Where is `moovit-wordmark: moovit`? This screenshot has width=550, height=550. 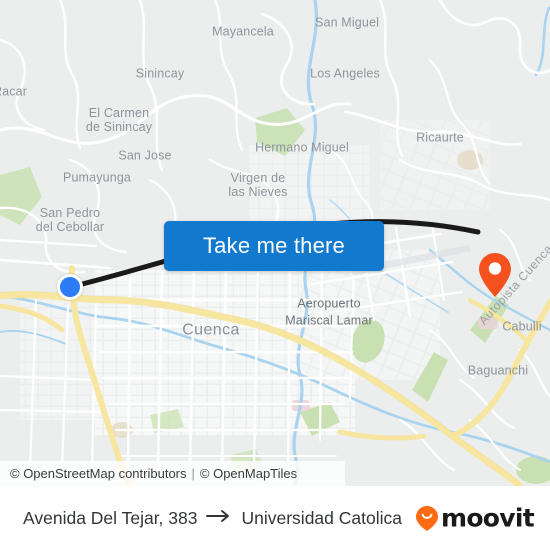 moovit-wordmark: moovit is located at coordinates (487, 518).